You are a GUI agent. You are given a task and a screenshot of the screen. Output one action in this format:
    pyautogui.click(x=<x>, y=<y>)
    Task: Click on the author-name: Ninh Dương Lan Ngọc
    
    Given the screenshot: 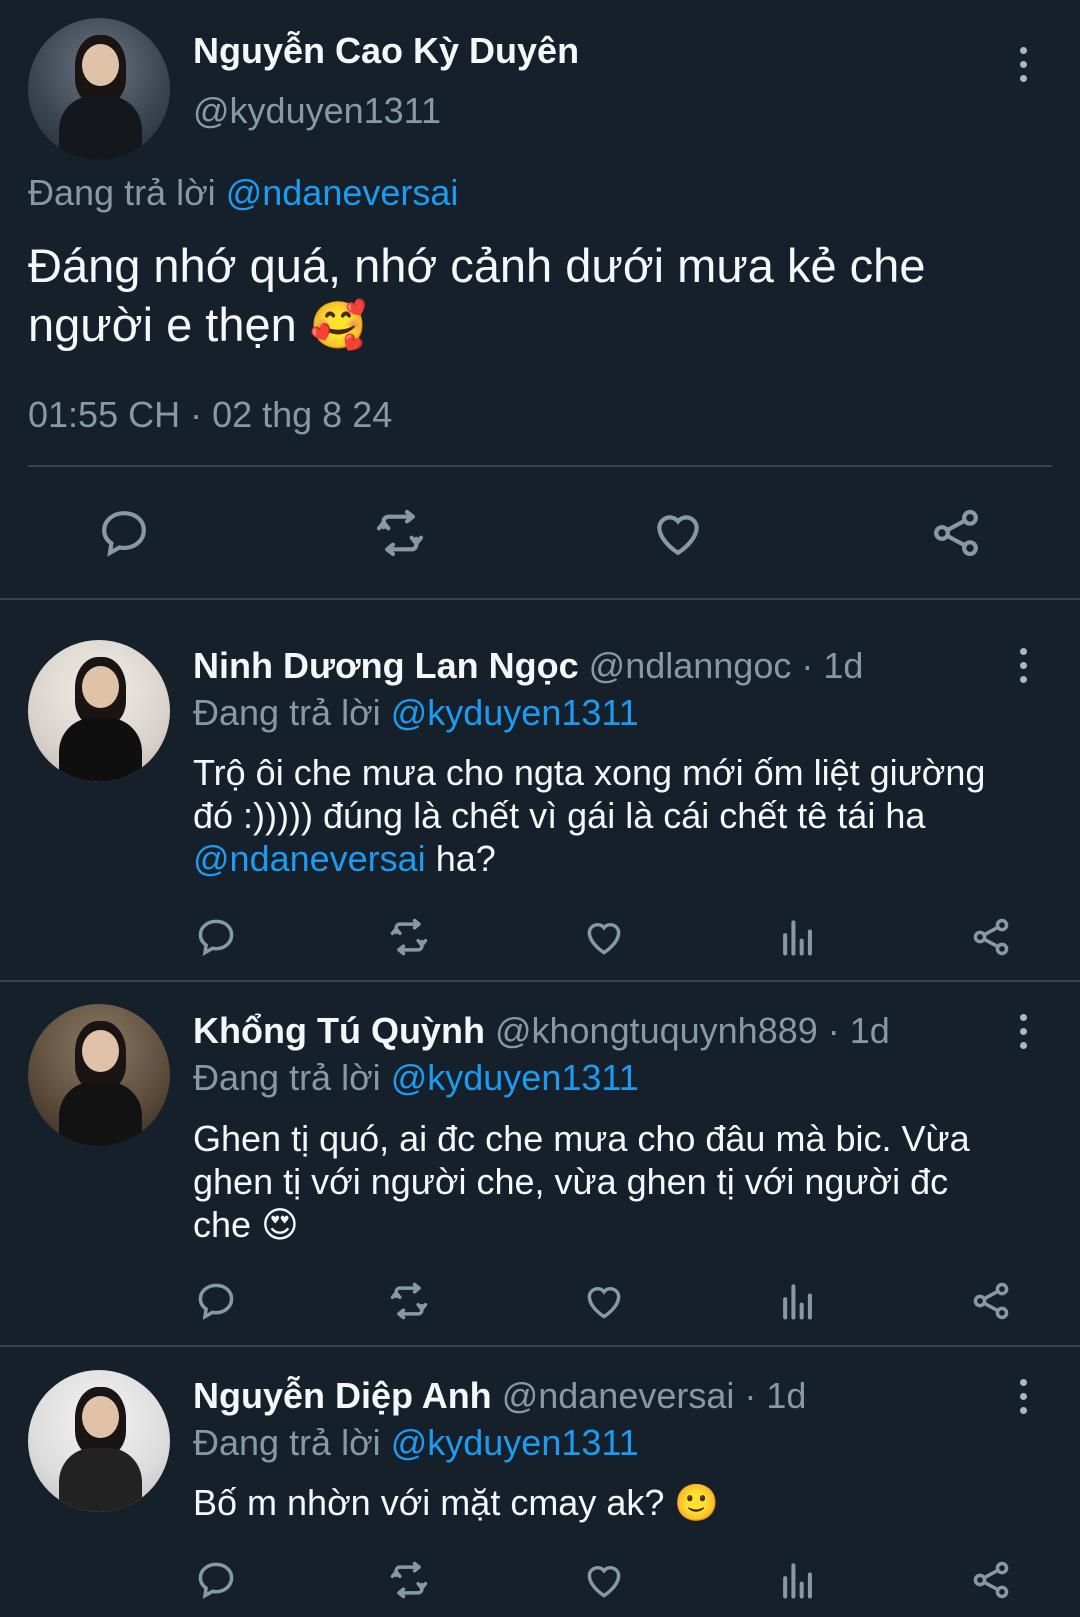 What is the action you would take?
    pyautogui.click(x=386, y=665)
    